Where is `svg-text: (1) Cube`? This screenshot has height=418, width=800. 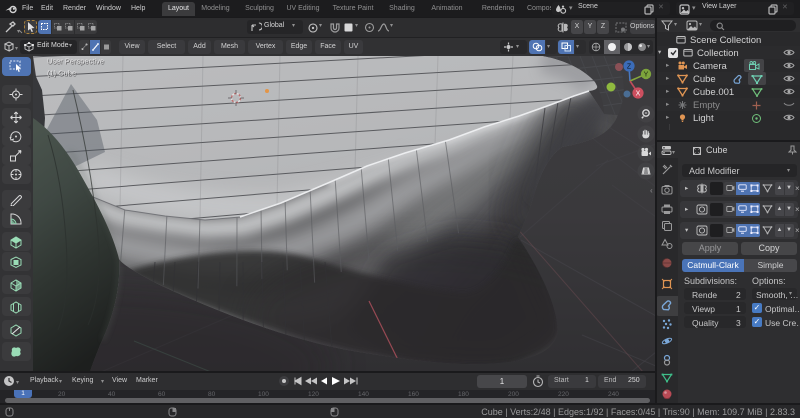
svg-text: (1) Cube is located at coordinates (61, 73).